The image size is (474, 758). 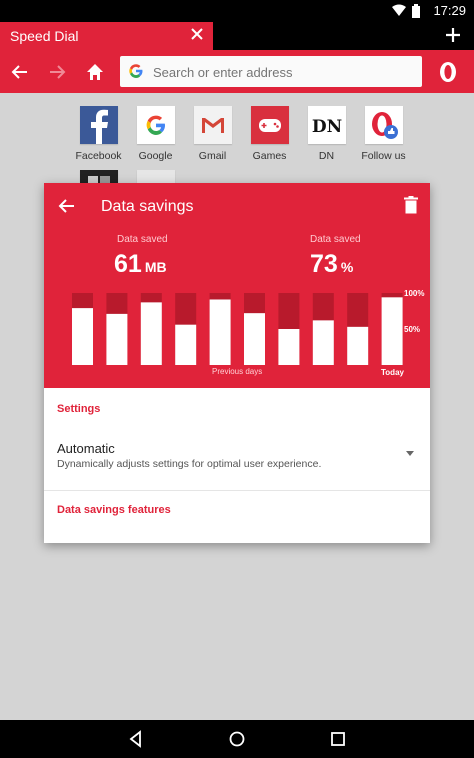 I want to click on settings-heading: Settings, so click(x=79, y=409).